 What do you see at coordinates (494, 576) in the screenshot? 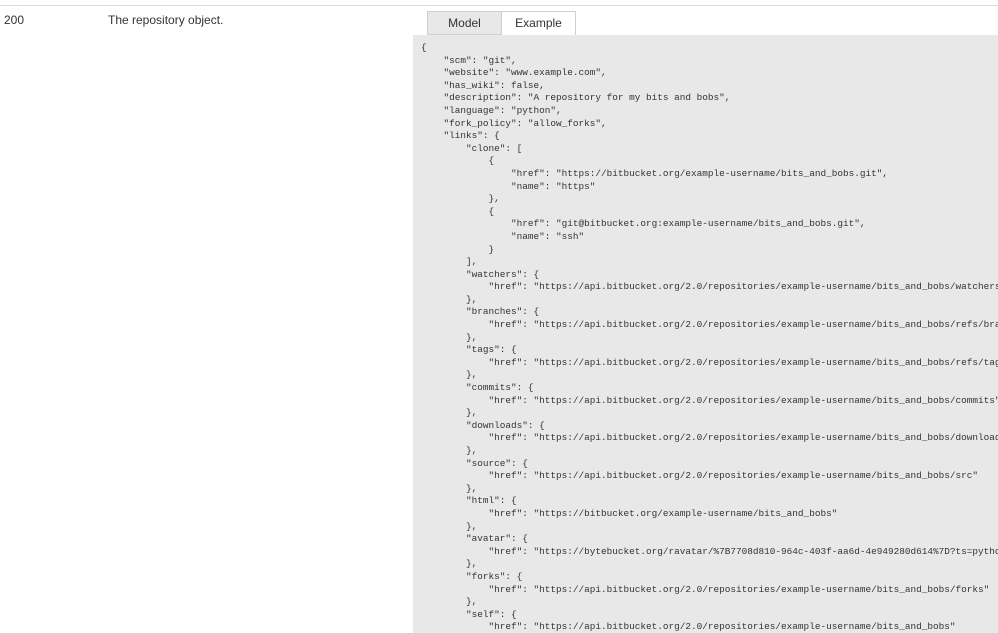
I see `code-line: "forks": {` at bounding box center [494, 576].